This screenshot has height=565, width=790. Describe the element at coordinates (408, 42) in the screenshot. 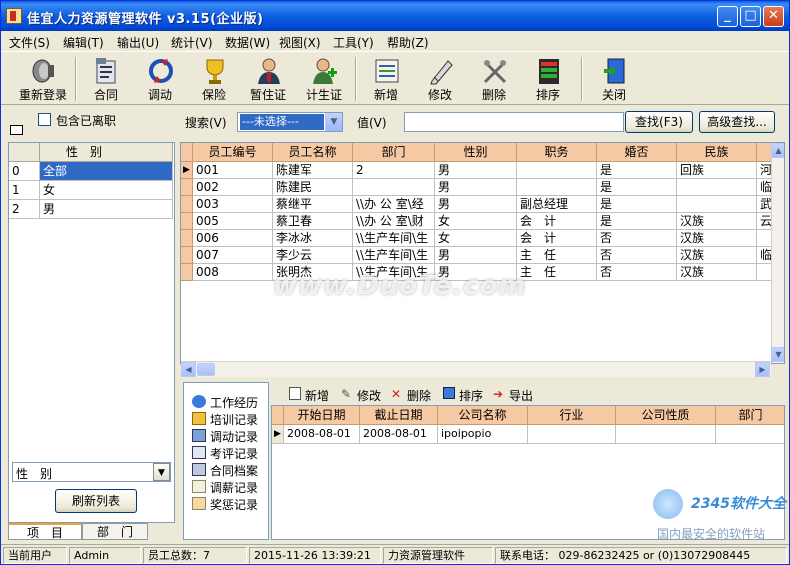

I see `menu-help: 帮助(Z)` at that location.